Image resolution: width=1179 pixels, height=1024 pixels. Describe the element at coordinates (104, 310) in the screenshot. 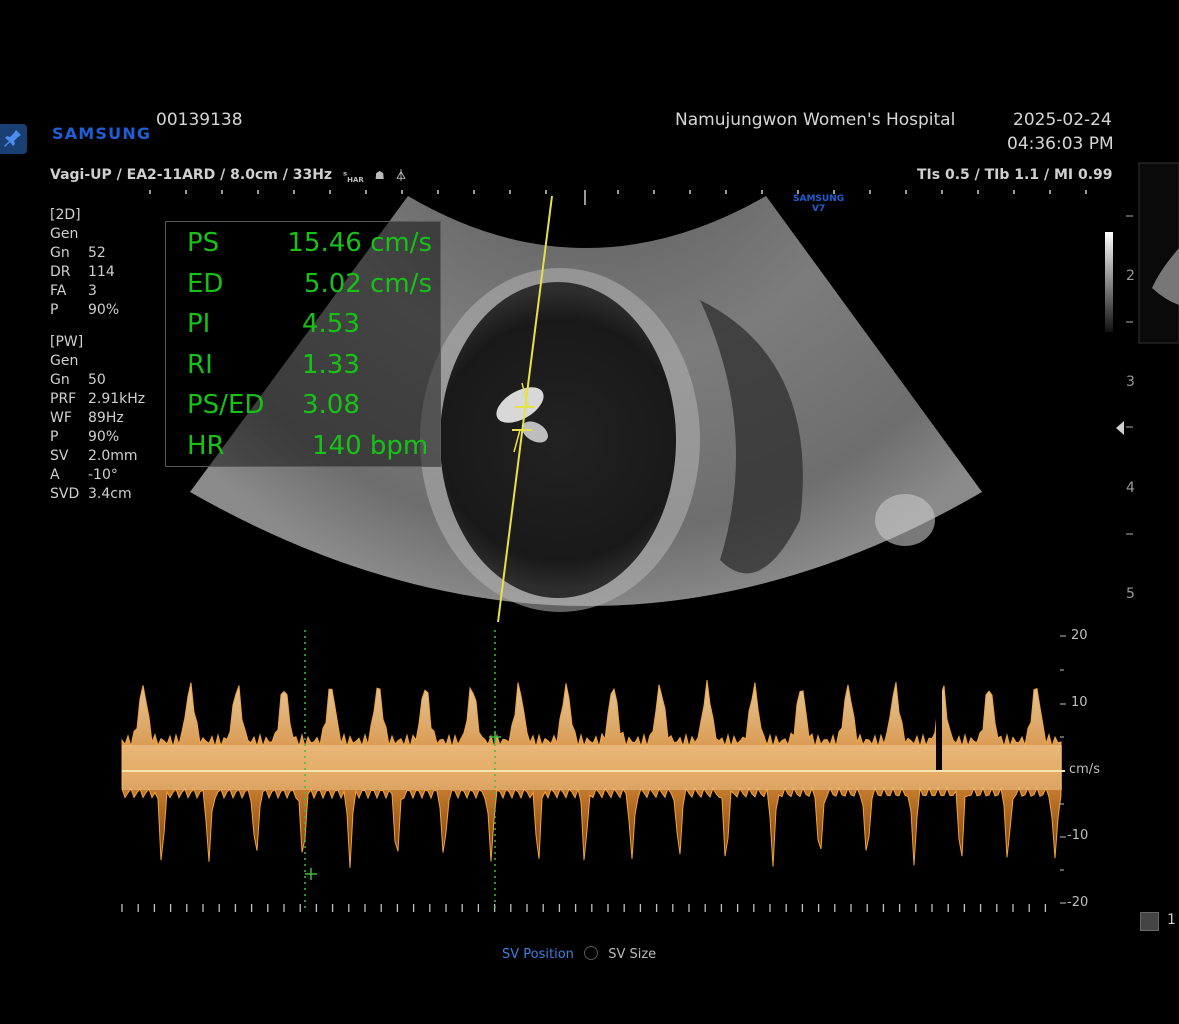

I see `params_2d-value: 90%` at that location.